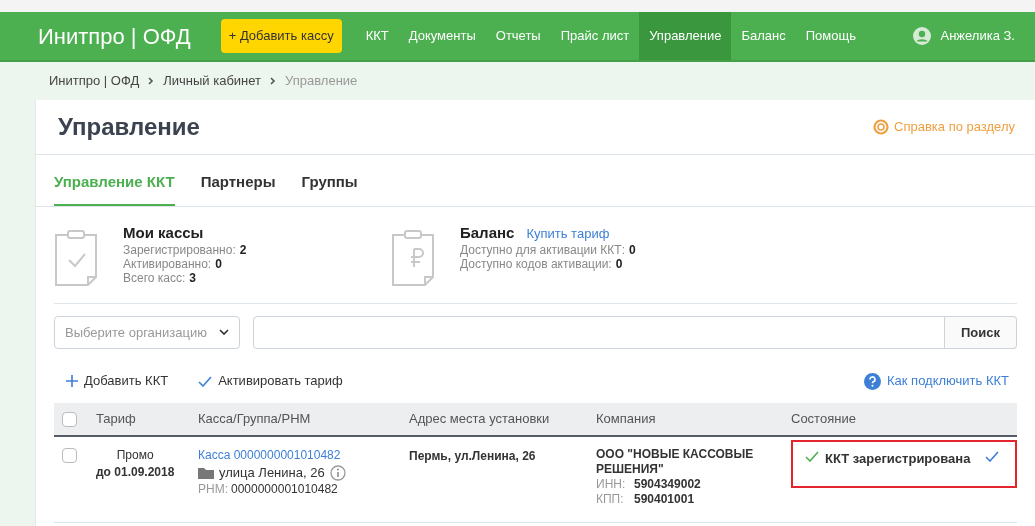 The height and width of the screenshot is (526, 1035). I want to click on help-link: Справка по разделу, so click(944, 127).